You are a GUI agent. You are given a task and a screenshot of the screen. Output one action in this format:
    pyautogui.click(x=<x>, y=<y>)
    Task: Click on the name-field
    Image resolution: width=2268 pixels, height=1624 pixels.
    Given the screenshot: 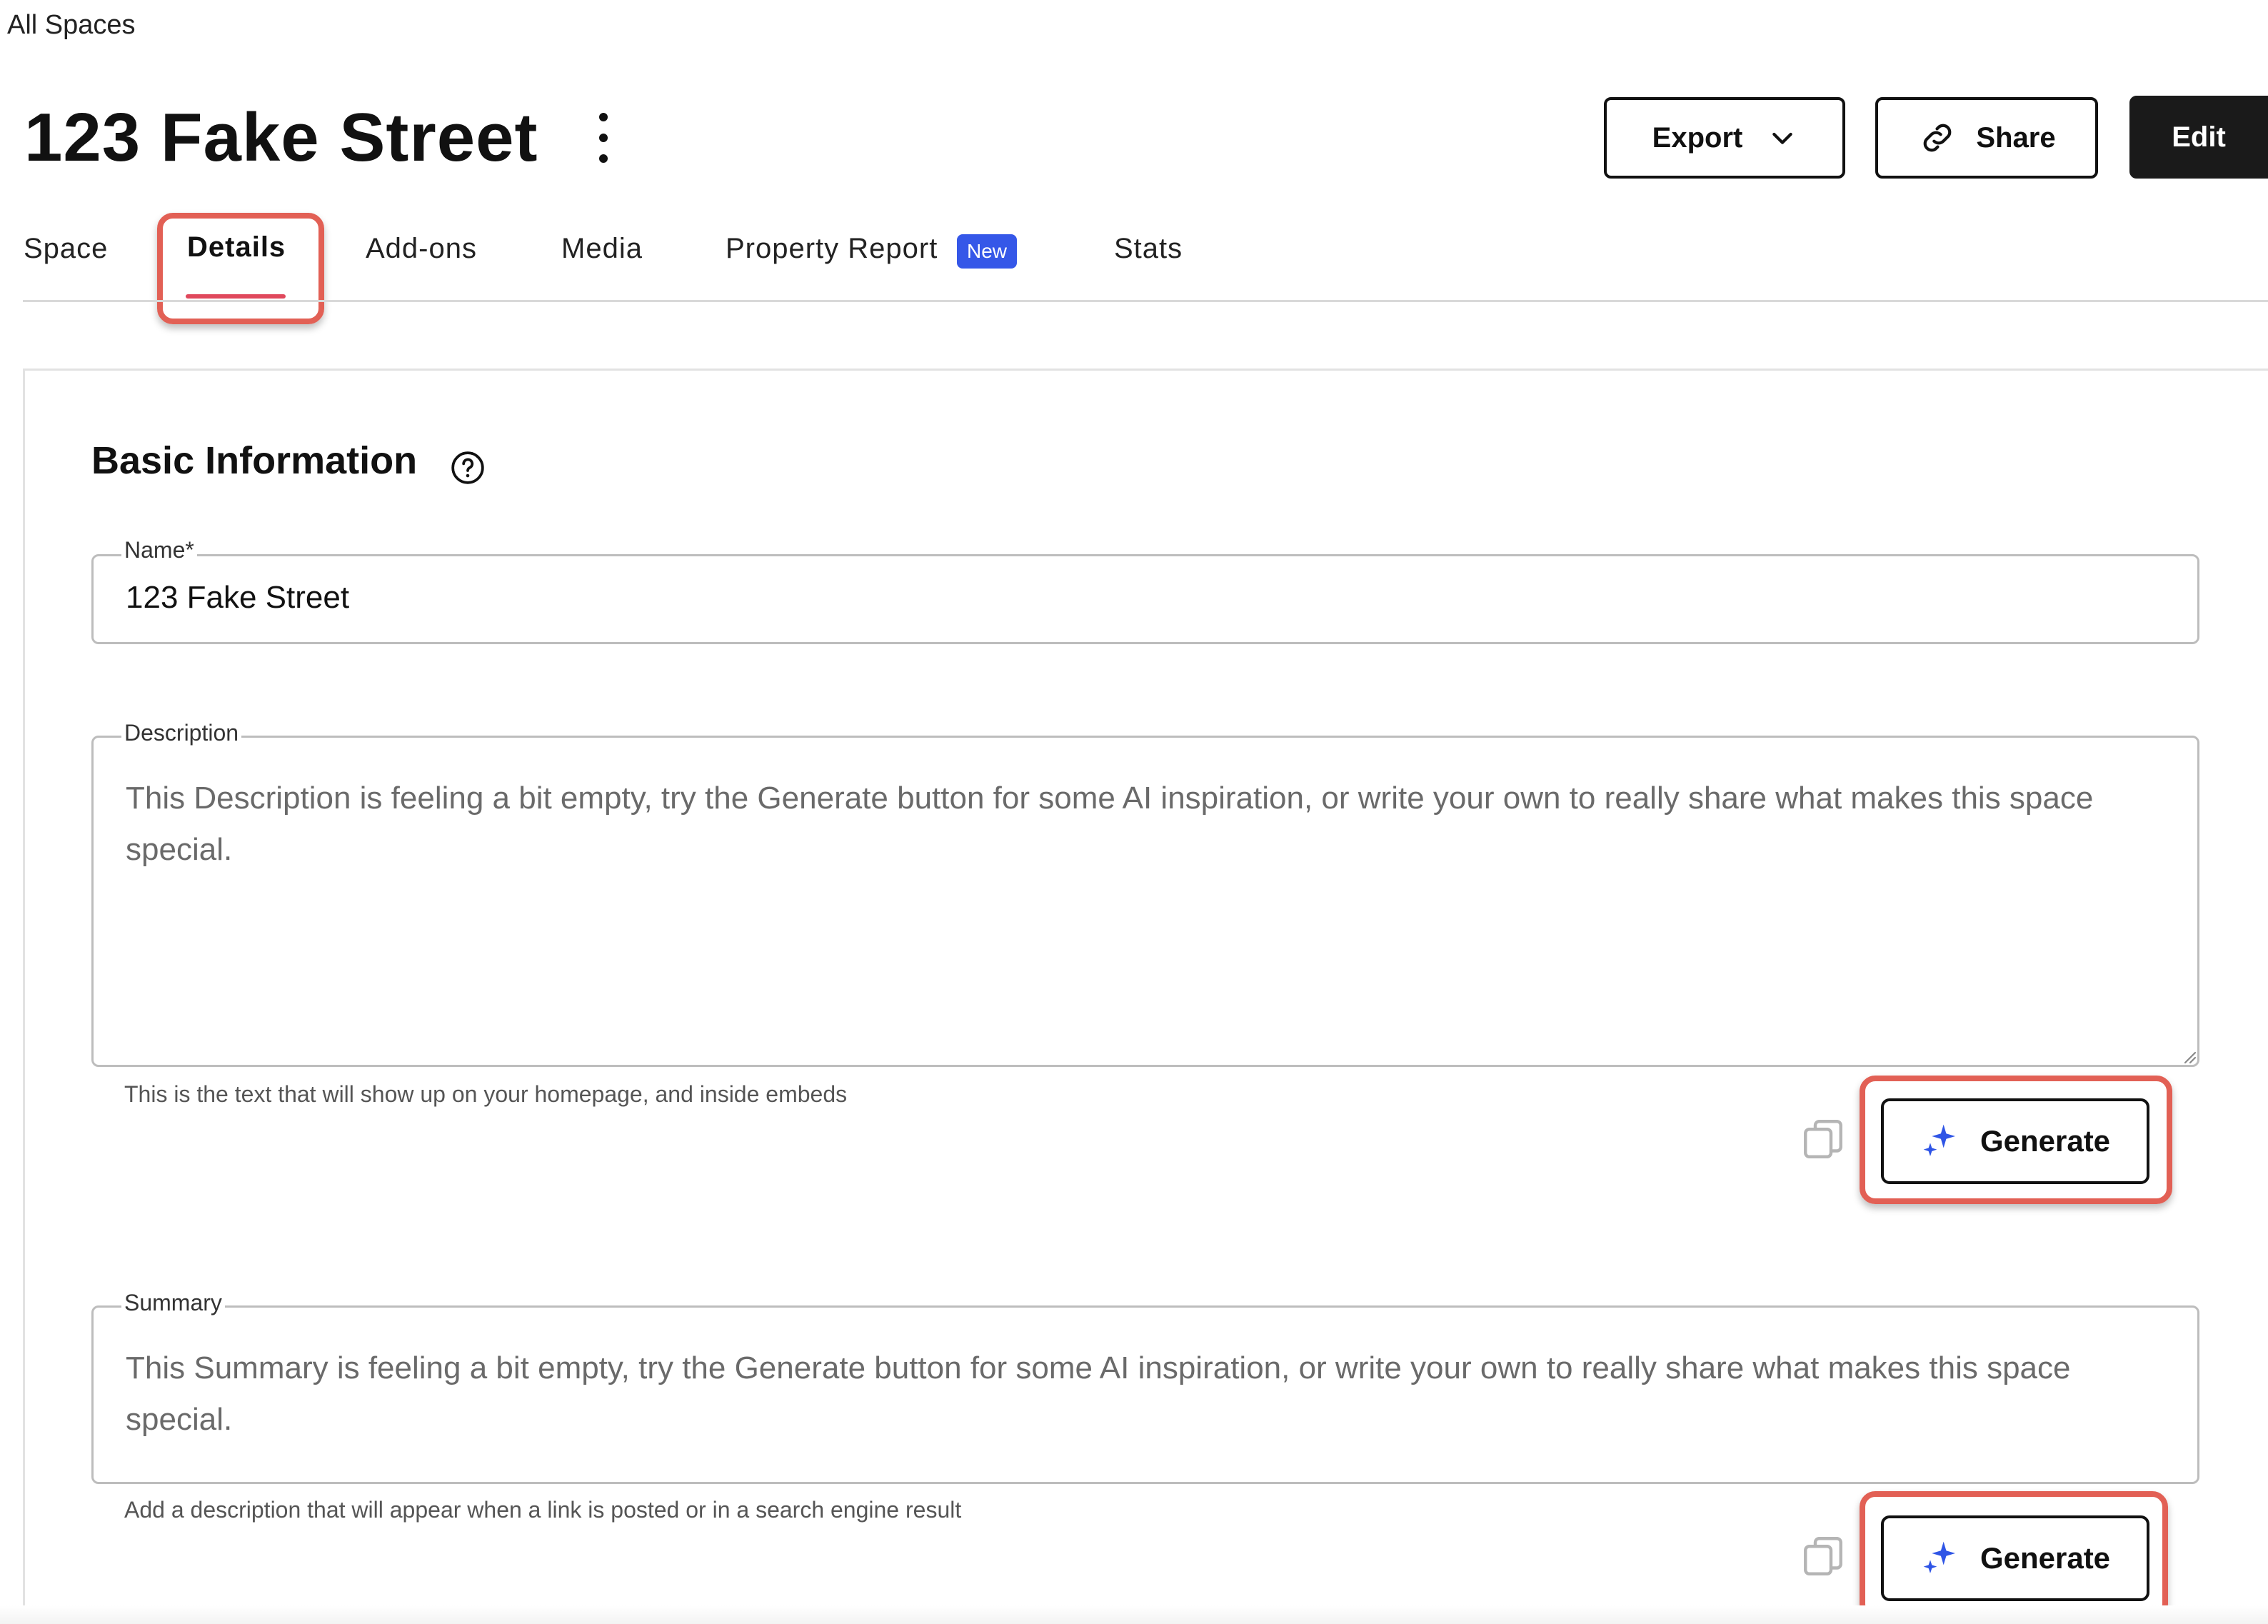 What is the action you would take?
    pyautogui.click(x=1145, y=599)
    